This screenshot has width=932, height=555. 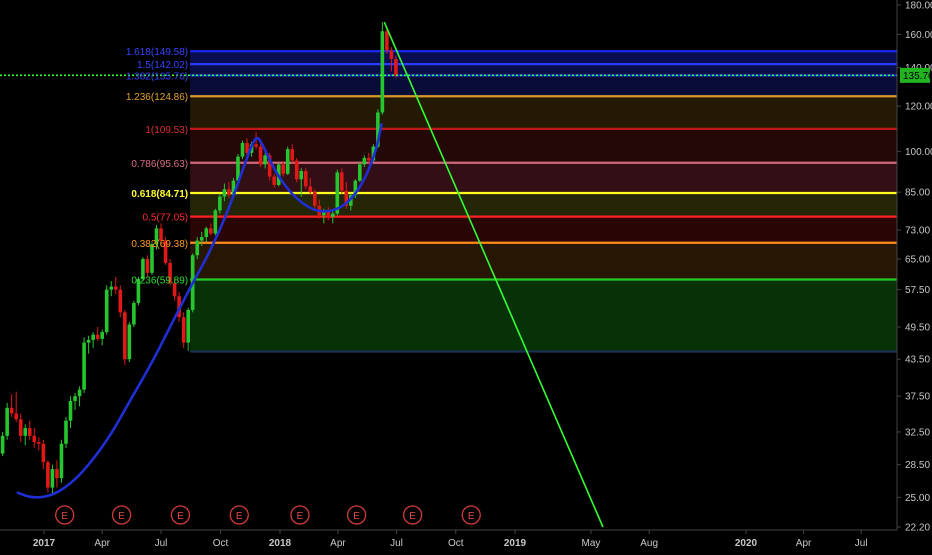 I want to click on time-tick-label: 2019, so click(x=515, y=543).